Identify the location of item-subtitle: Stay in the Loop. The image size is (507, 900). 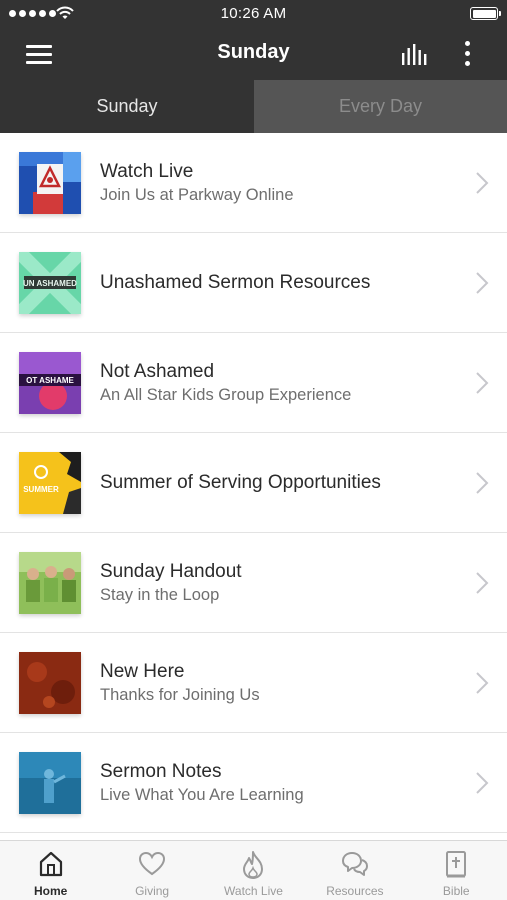
(160, 595).